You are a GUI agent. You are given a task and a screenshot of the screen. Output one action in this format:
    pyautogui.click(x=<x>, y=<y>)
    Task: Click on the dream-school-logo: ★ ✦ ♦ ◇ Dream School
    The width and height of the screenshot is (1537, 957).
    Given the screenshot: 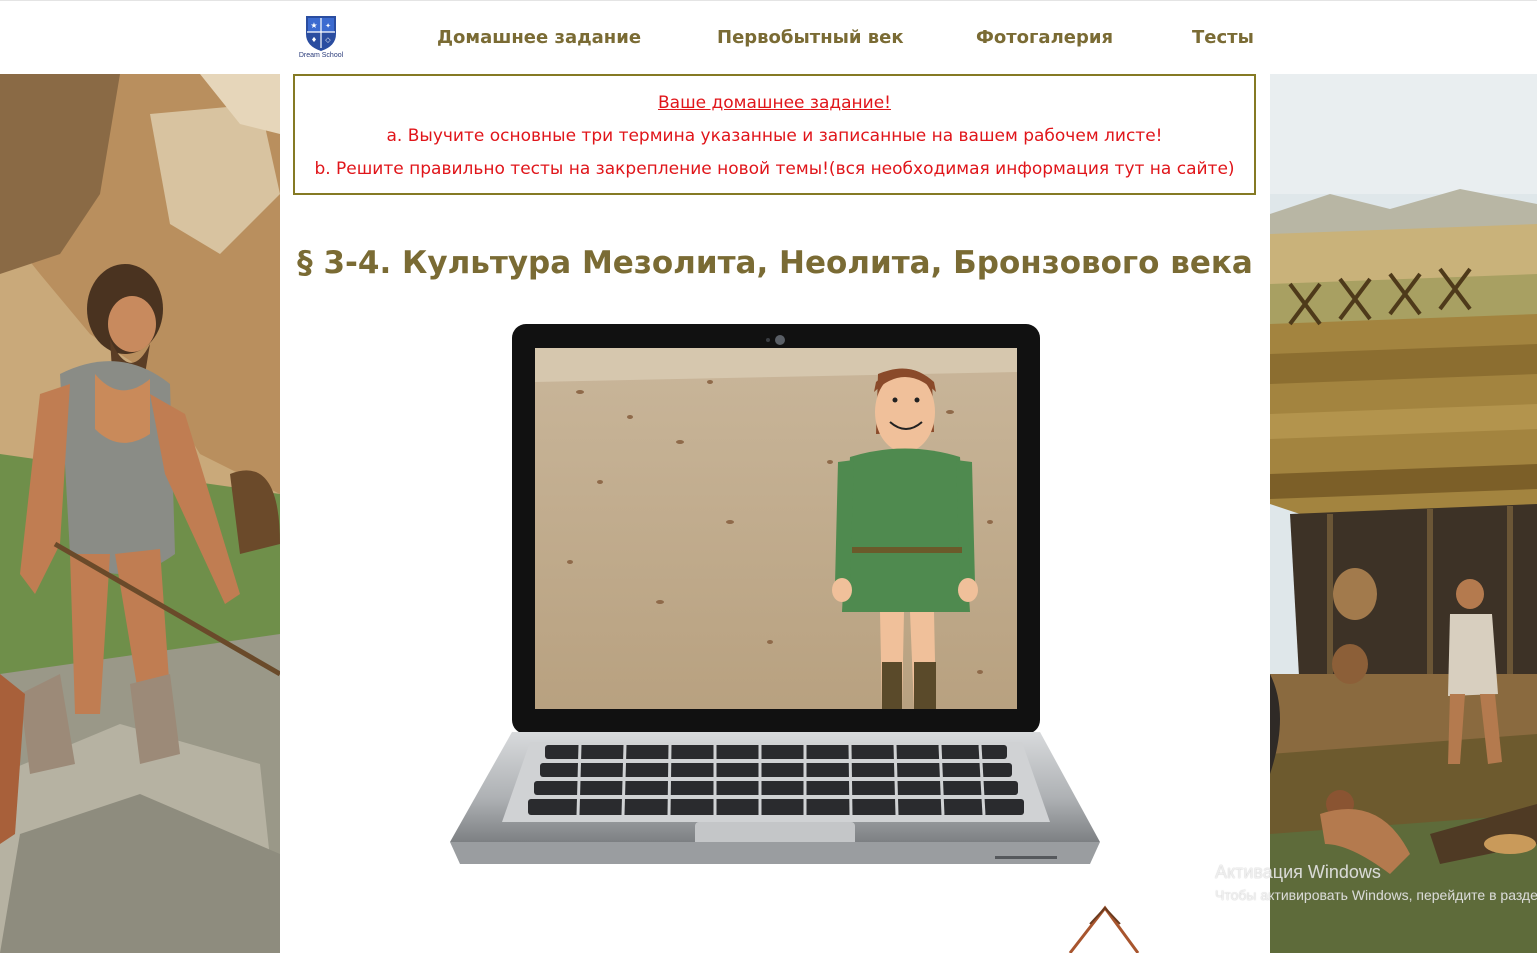 What is the action you would take?
    pyautogui.click(x=321, y=39)
    